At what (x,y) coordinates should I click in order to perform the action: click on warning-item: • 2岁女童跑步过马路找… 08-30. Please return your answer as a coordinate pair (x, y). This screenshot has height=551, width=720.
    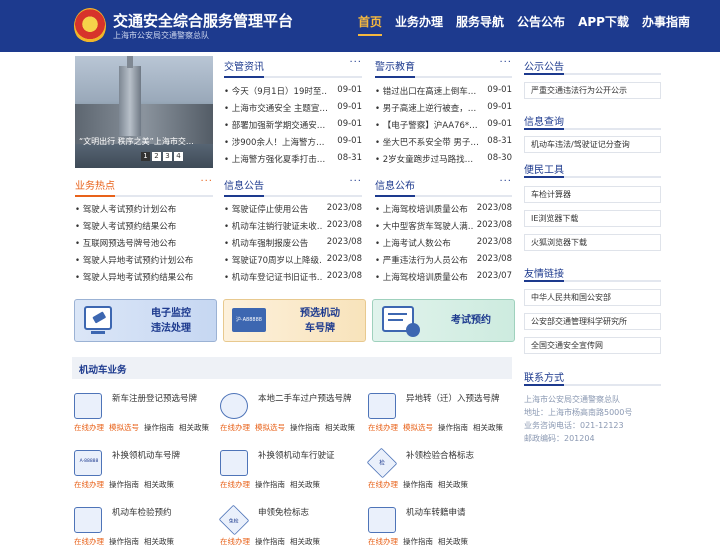
    Looking at the image, I should click on (443, 159).